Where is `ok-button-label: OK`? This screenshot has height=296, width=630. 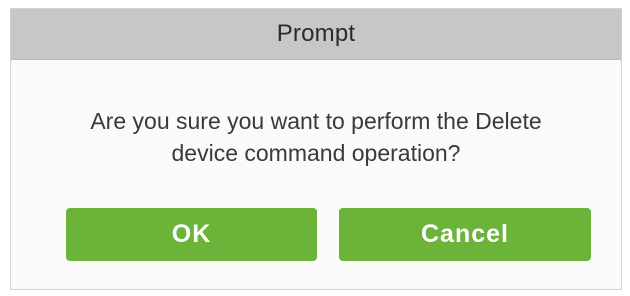 ok-button-label: OK is located at coordinates (191, 234).